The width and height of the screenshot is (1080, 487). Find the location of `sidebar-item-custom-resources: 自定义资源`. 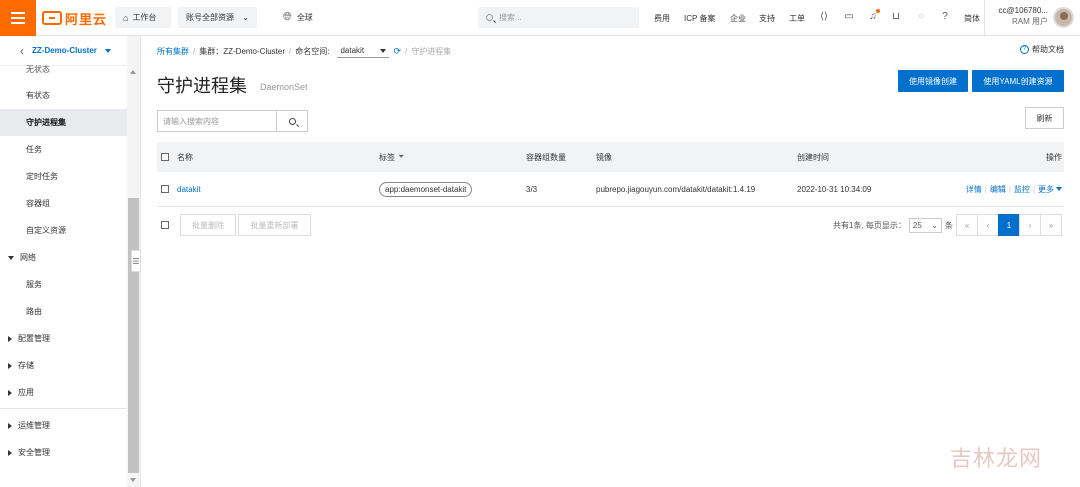

sidebar-item-custom-resources: 自定义资源 is located at coordinates (63, 230).